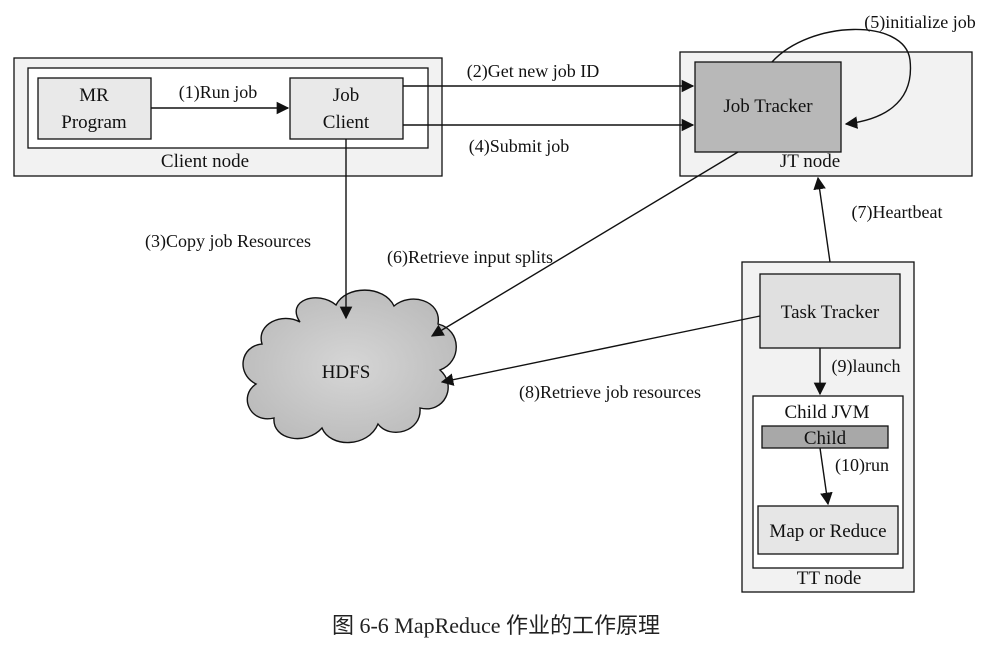 Image resolution: width=992 pixels, height=647 pixels. What do you see at coordinates (519, 146) in the screenshot?
I see `edge-submit-job-label: (4)Submit job` at bounding box center [519, 146].